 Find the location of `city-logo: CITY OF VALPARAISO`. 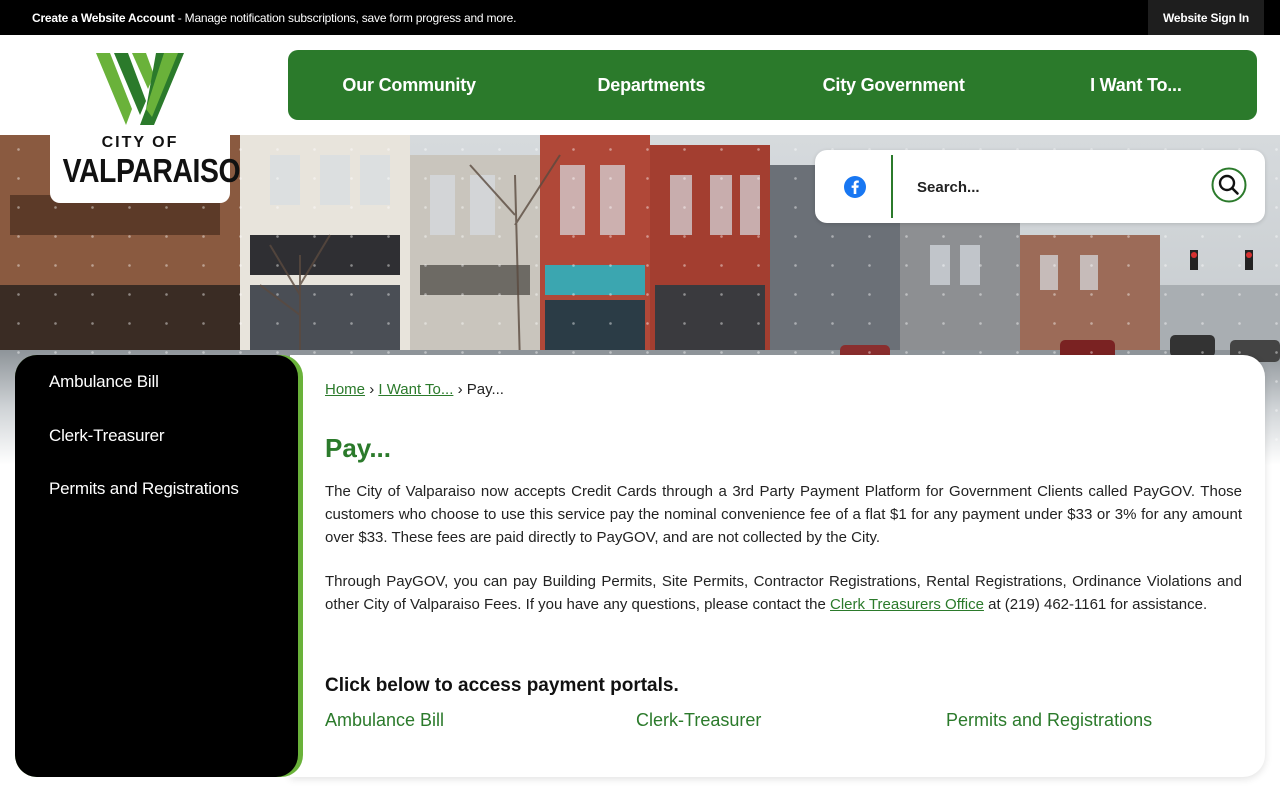

city-logo: CITY OF VALPARAISO is located at coordinates (145, 119).